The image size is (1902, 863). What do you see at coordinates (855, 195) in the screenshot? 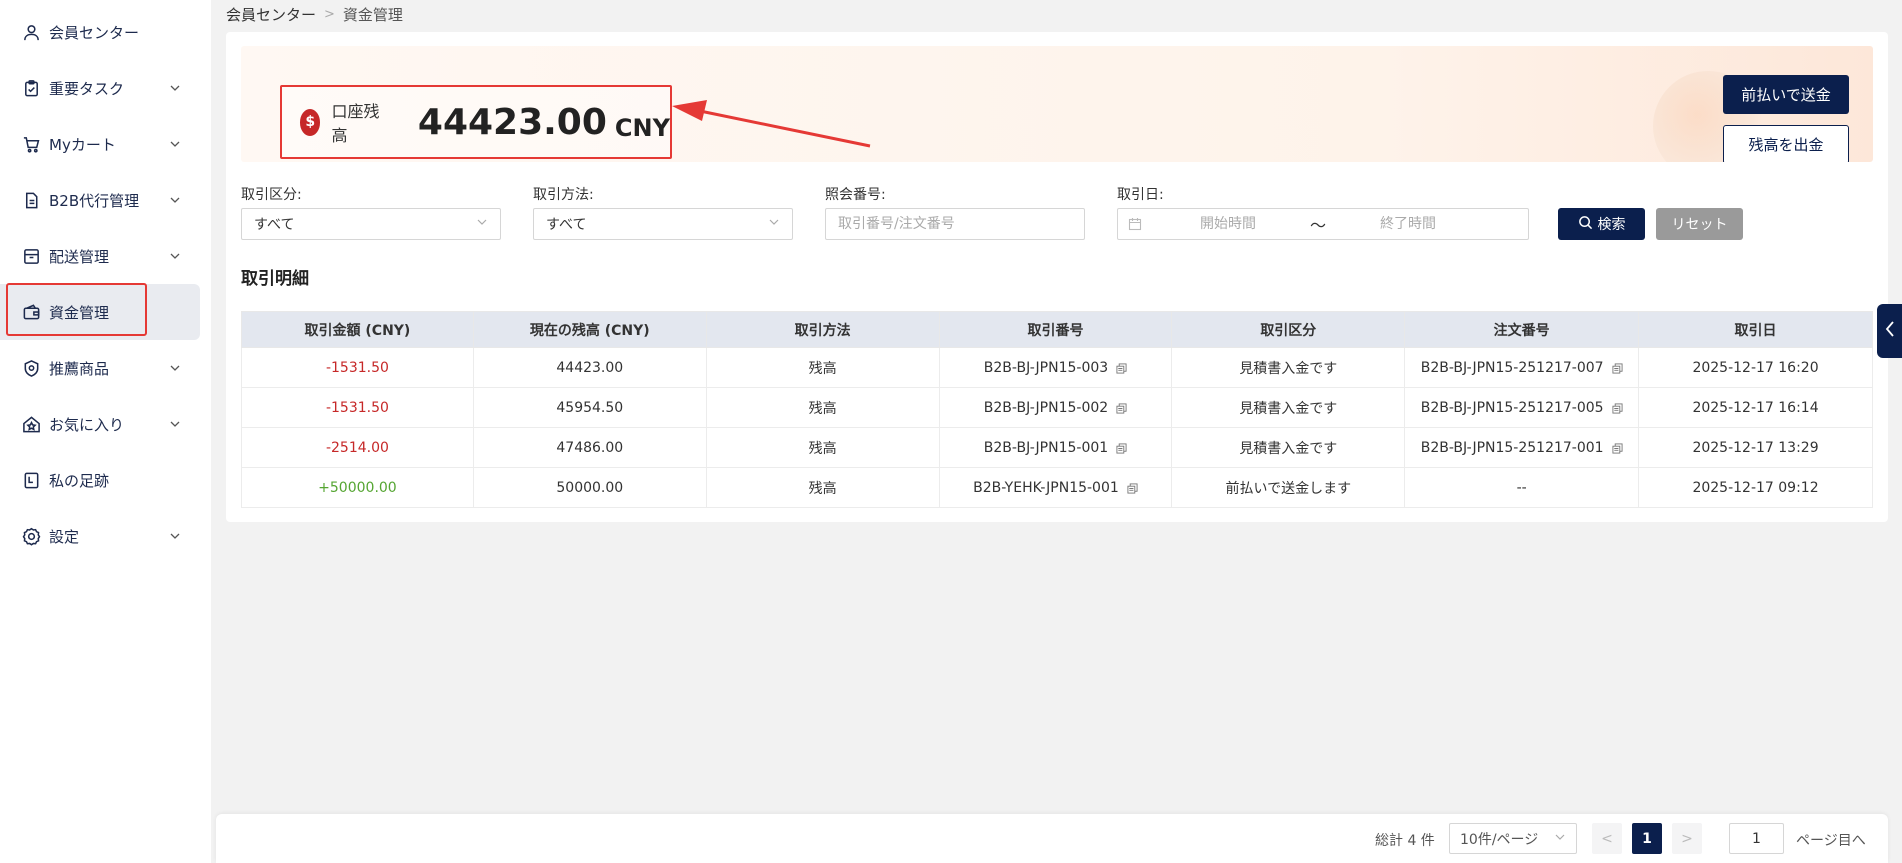
I see `ref-filter-label: 照会番号:` at bounding box center [855, 195].